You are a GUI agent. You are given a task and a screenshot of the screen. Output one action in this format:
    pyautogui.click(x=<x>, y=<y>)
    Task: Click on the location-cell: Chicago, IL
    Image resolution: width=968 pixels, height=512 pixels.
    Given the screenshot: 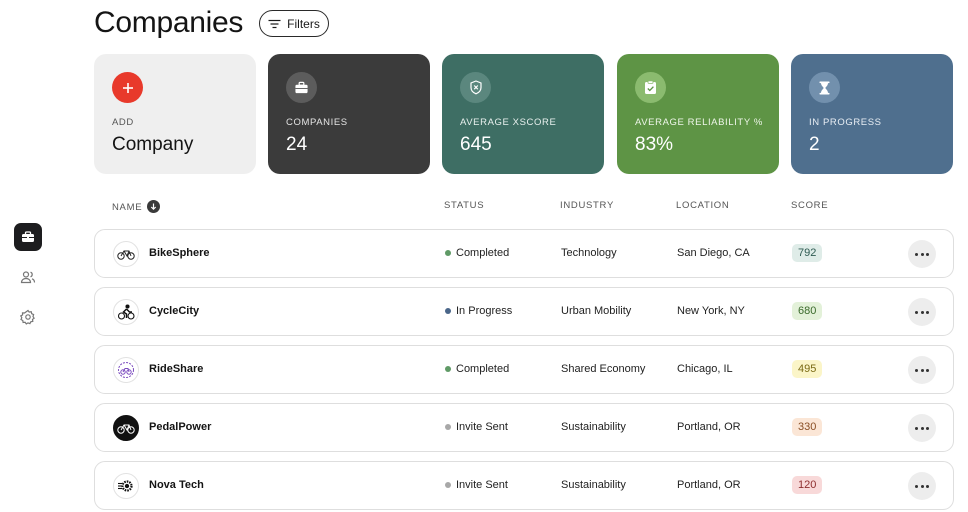 What is the action you would take?
    pyautogui.click(x=705, y=369)
    